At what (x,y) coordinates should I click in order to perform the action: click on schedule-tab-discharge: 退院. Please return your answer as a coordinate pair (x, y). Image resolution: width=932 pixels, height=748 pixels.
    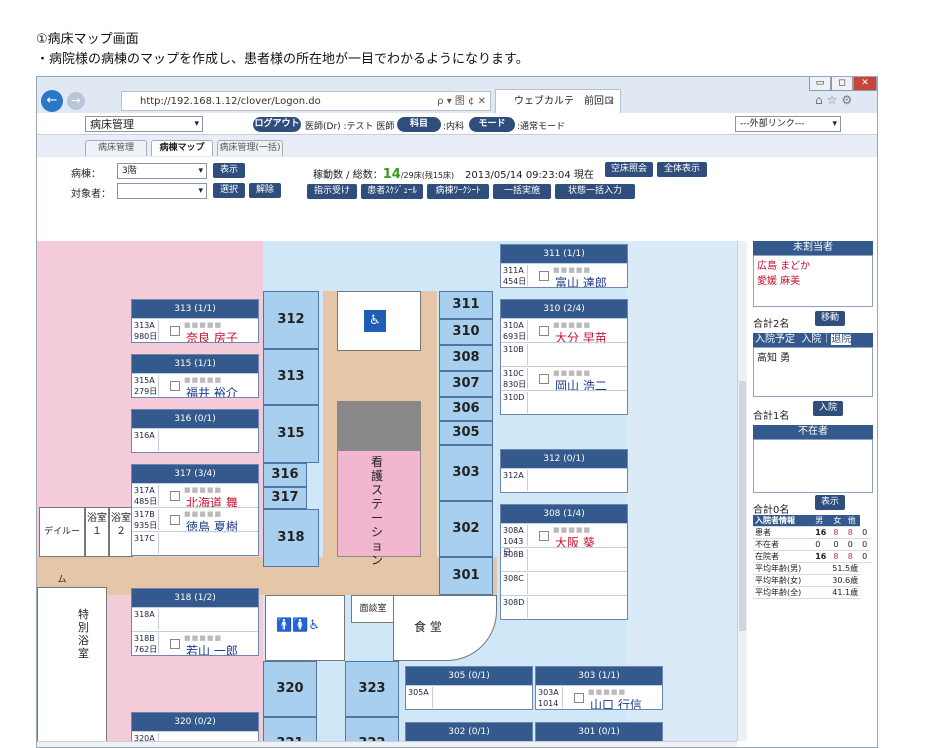
    Looking at the image, I should click on (841, 339).